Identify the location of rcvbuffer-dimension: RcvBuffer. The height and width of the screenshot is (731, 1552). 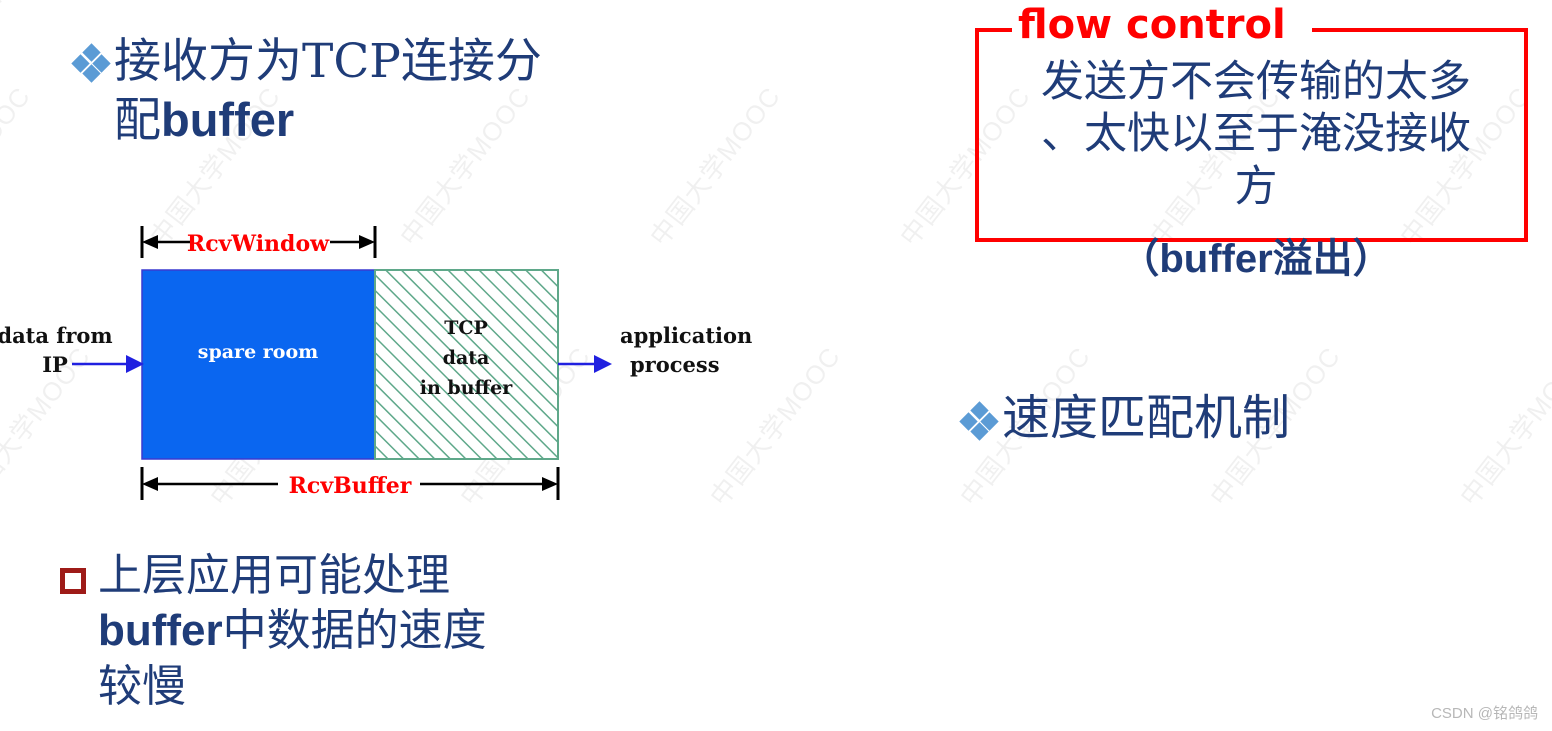
(350, 483).